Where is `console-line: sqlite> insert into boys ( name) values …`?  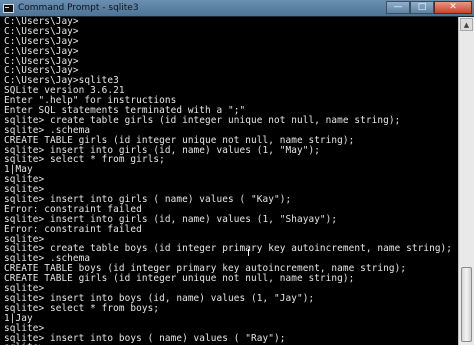
console-line: sqlite> insert into boys ( name) values … is located at coordinates (145, 338).